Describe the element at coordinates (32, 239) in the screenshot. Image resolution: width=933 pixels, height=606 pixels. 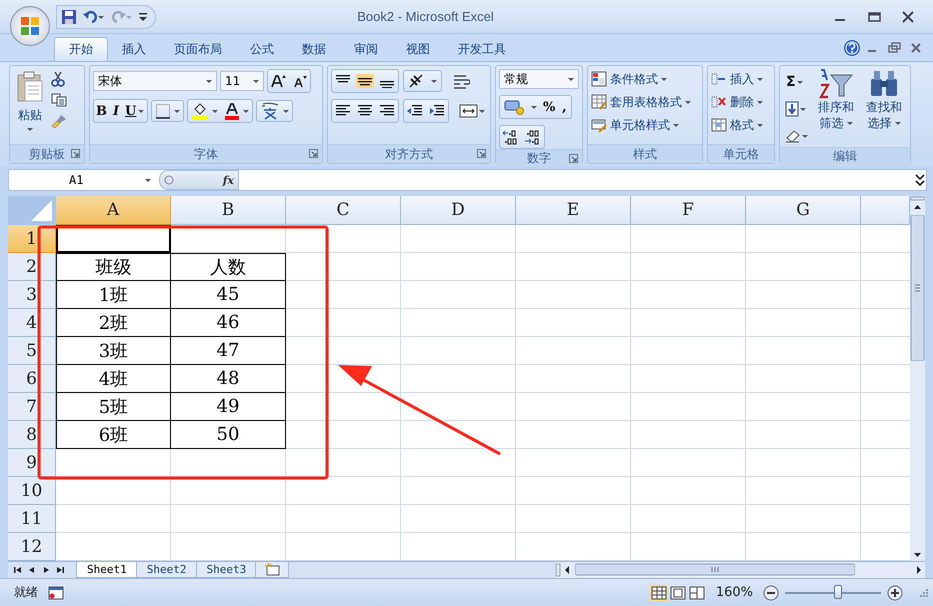
I see `row-header: 1` at that location.